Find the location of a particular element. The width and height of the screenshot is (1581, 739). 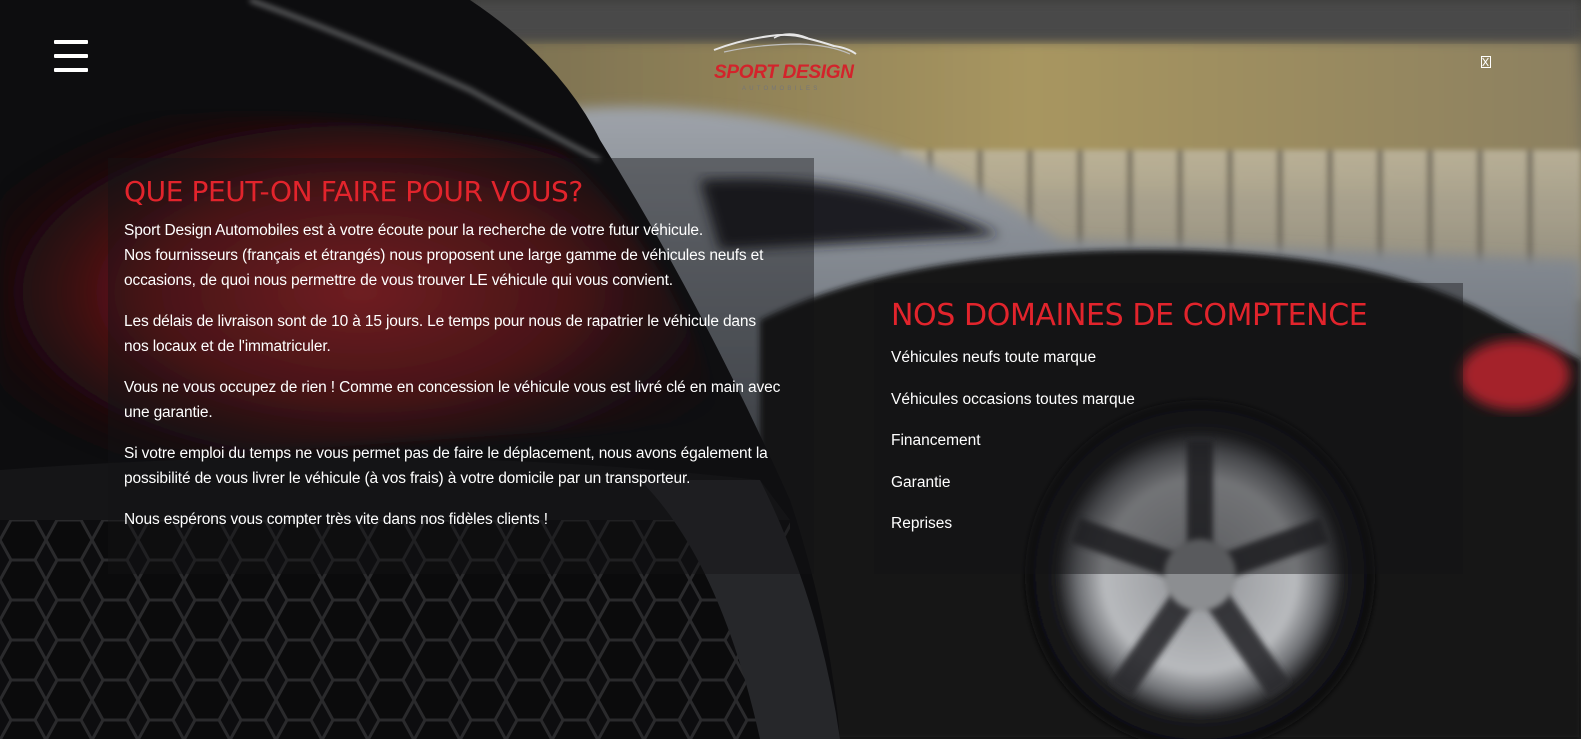

hamburger-menu-icon is located at coordinates (71, 57).